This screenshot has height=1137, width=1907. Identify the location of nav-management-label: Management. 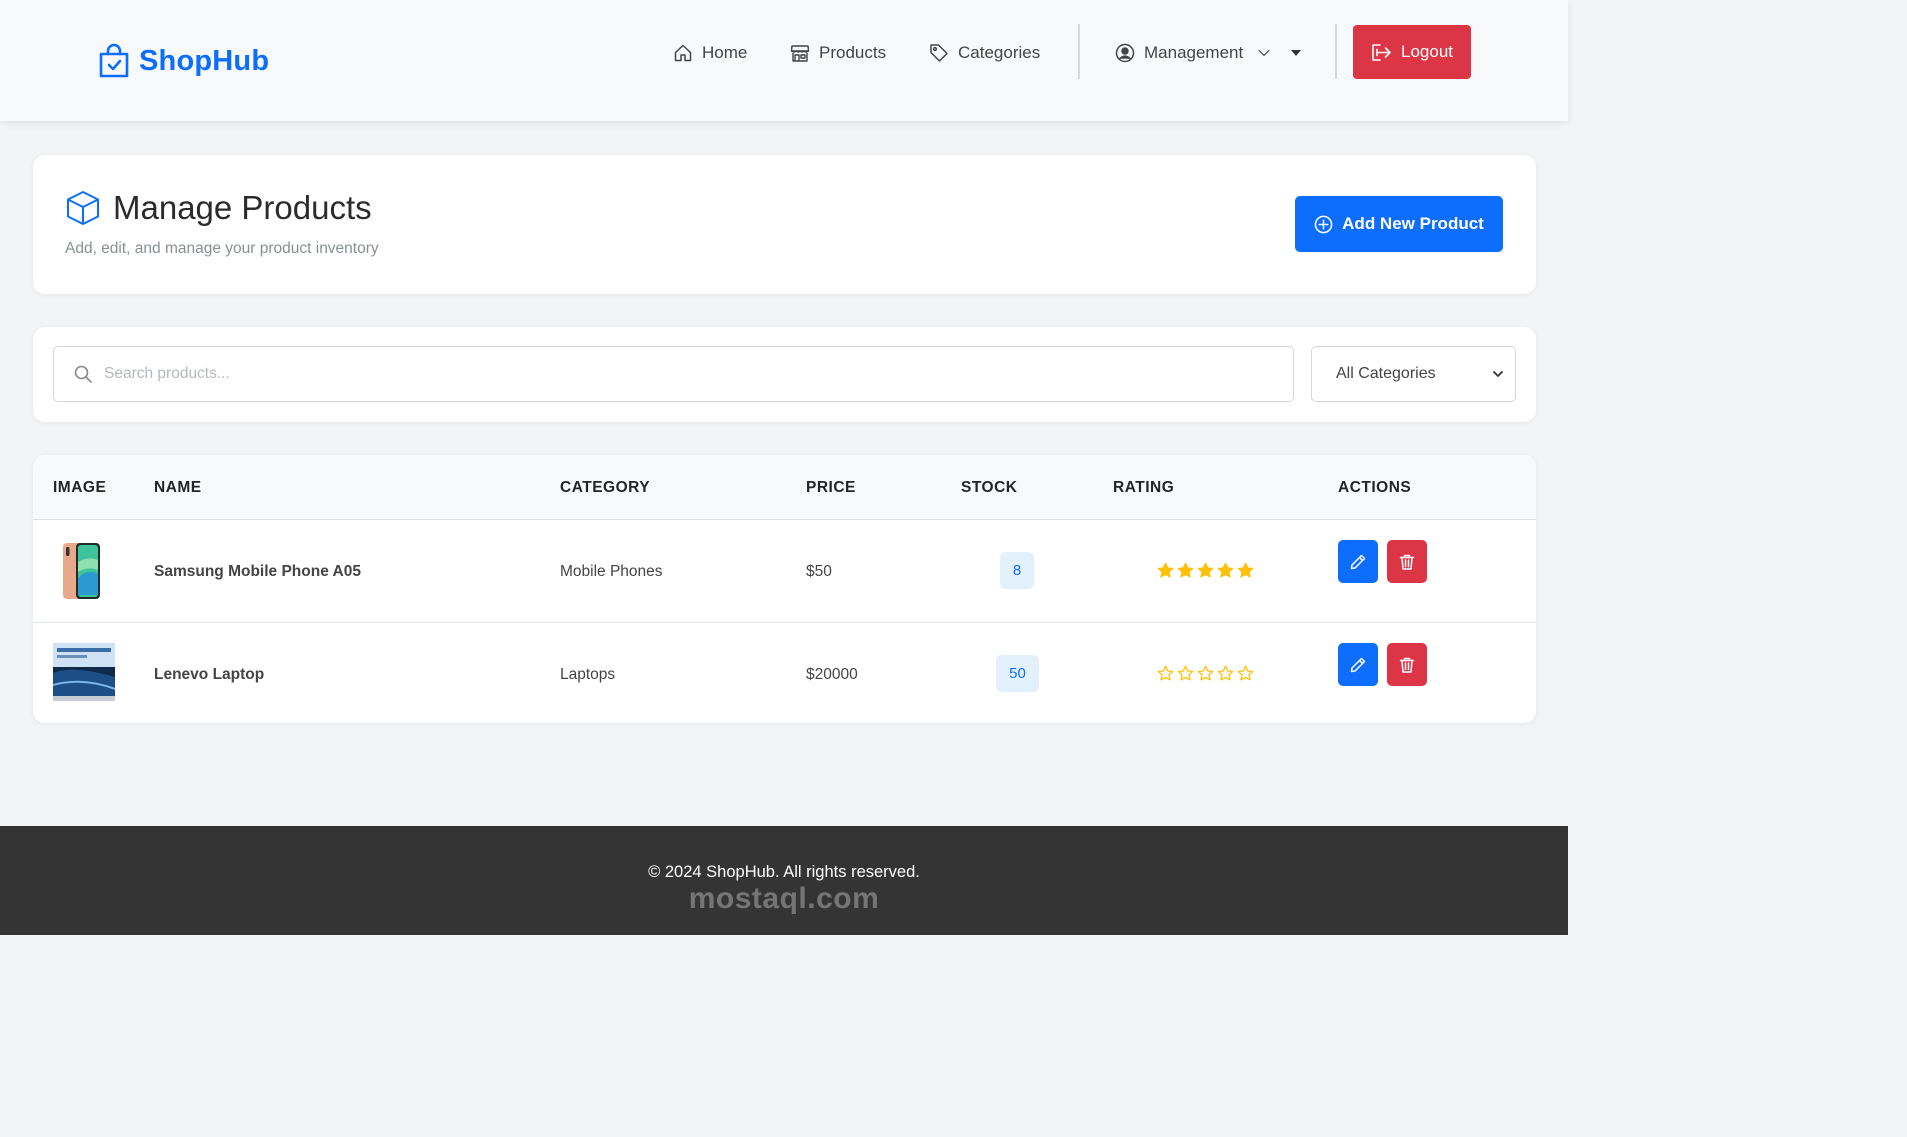
(1194, 52).